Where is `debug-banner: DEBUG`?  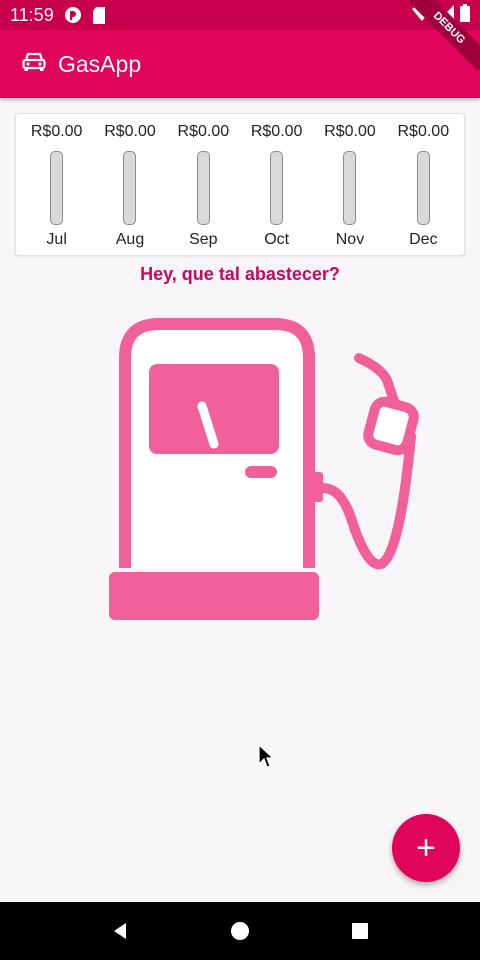
debug-banner: DEBUG is located at coordinates (445, 35).